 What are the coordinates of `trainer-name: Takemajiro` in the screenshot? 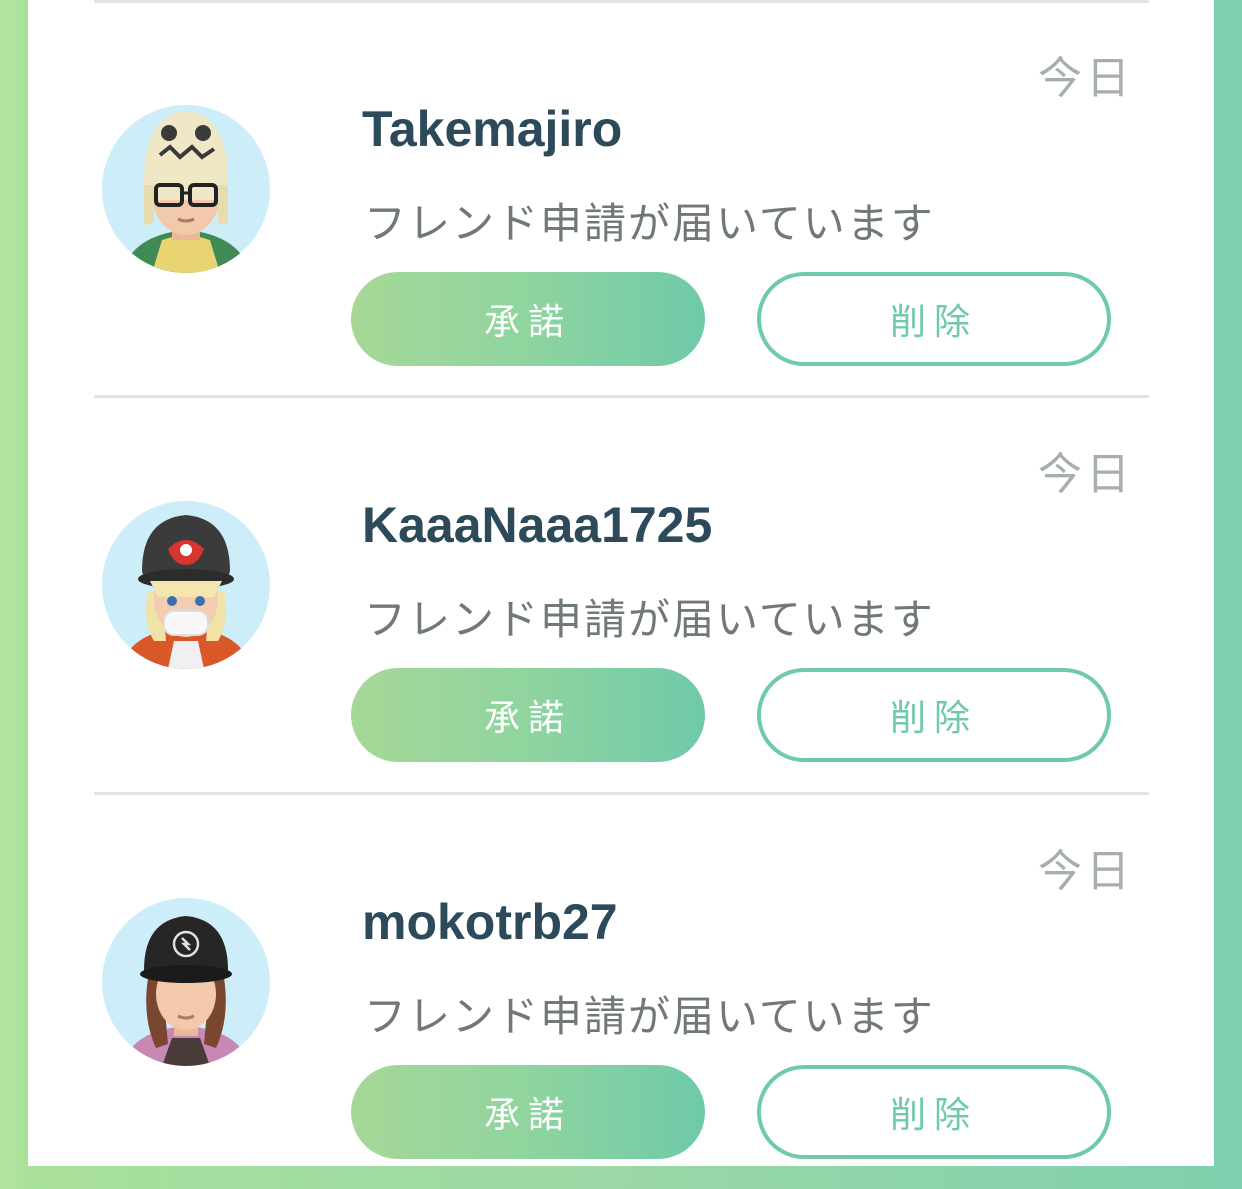 It's located at (492, 129).